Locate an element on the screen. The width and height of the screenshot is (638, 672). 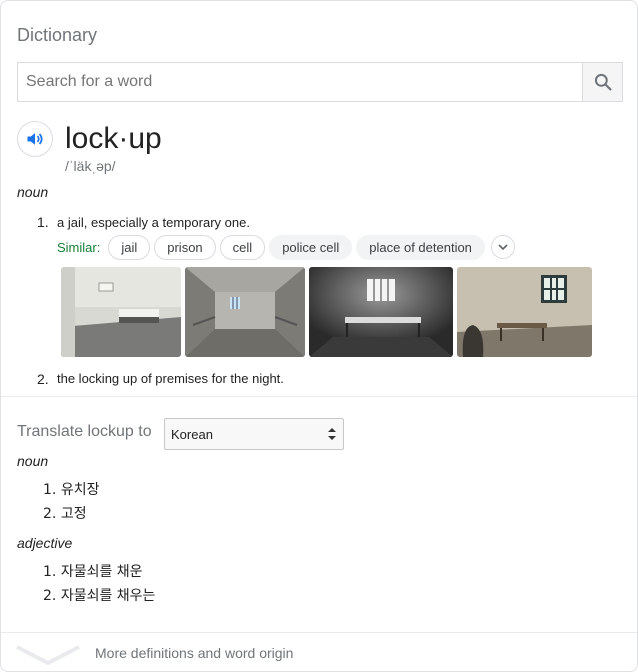
definition-text: a jail, especially a temporary one. is located at coordinates (153, 222).